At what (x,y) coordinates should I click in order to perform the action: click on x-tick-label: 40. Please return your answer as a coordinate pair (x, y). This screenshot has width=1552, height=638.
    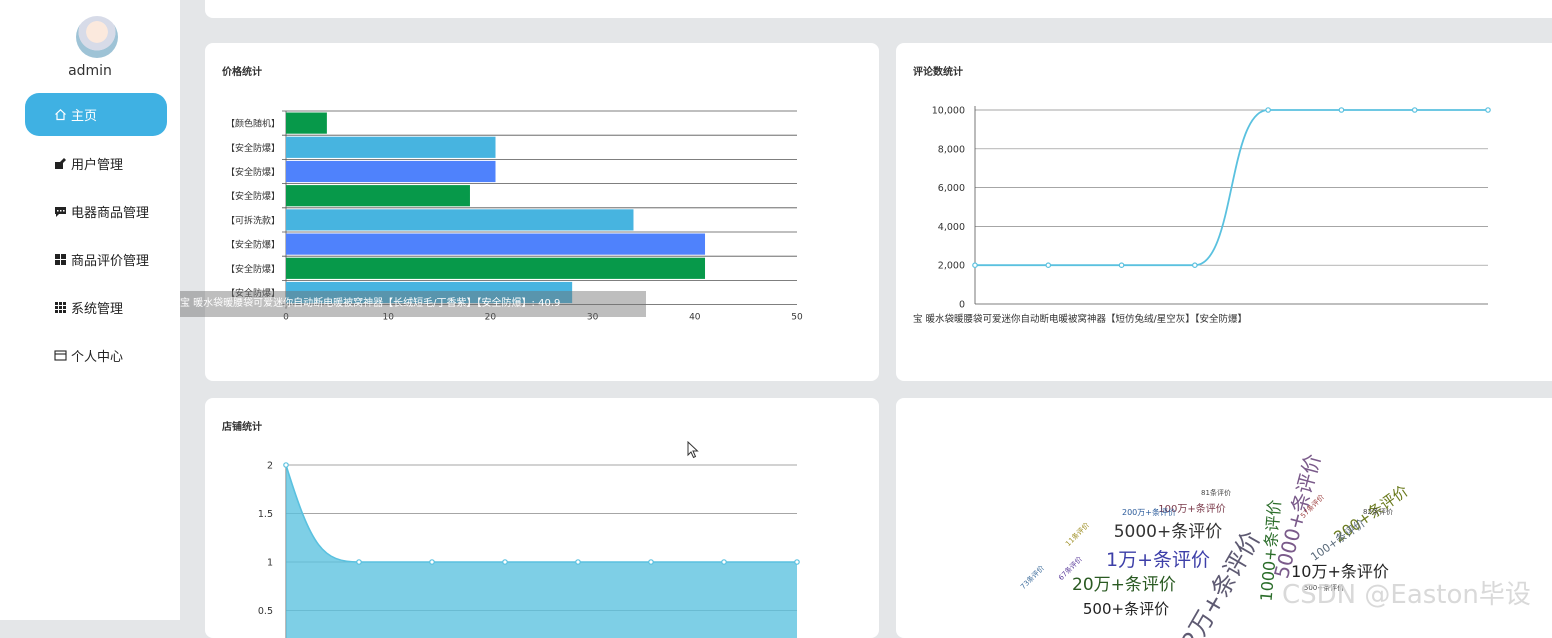
    Looking at the image, I should click on (695, 318).